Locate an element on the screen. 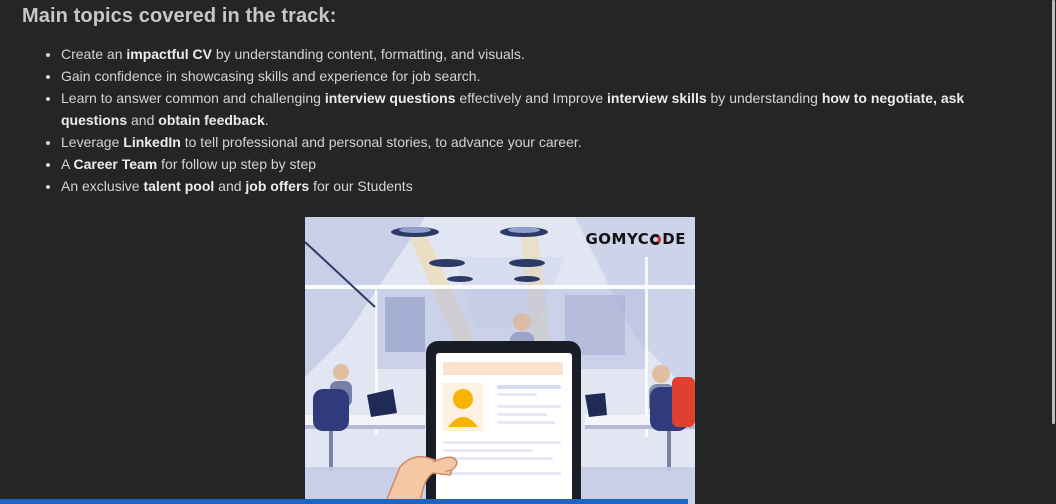 The height and width of the screenshot is (504, 1056). topic-text: Leverage is located at coordinates (92, 142).